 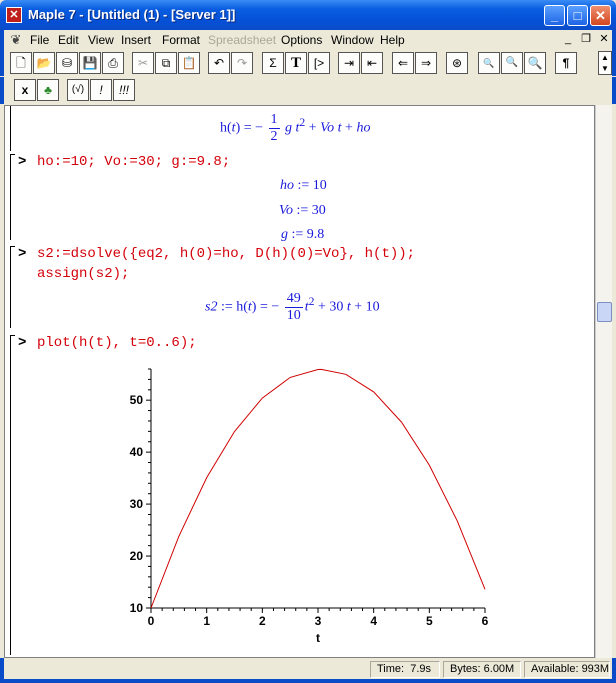 What do you see at coordinates (577, 15) in the screenshot?
I see `maximize-button: □` at bounding box center [577, 15].